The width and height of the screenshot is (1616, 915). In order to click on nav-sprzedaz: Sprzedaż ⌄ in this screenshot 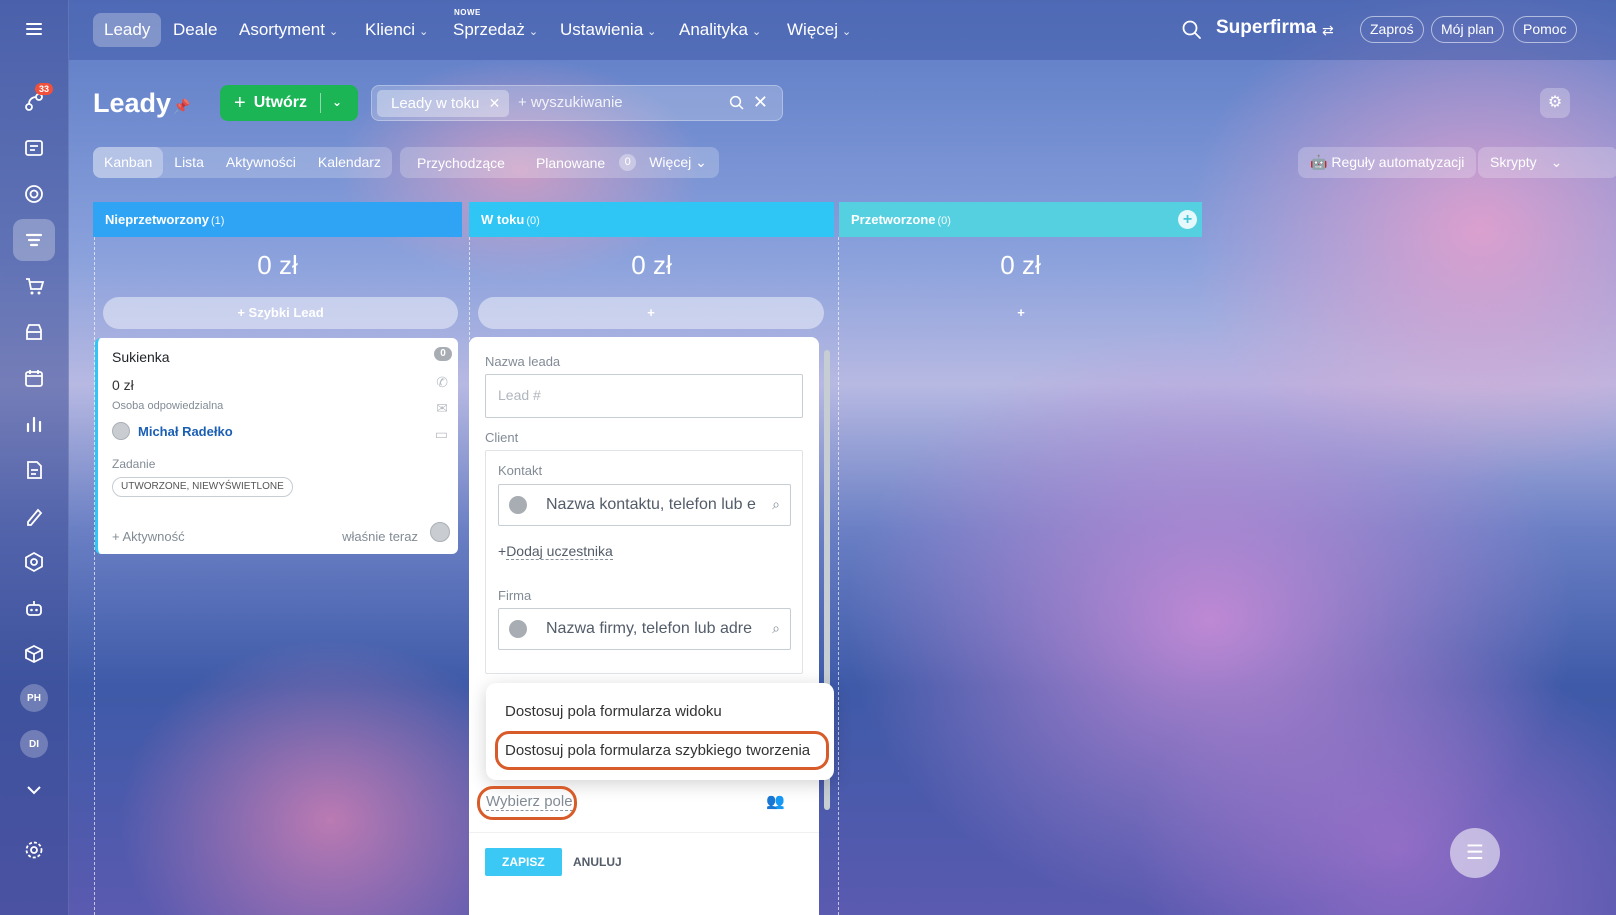, I will do `click(495, 30)`.